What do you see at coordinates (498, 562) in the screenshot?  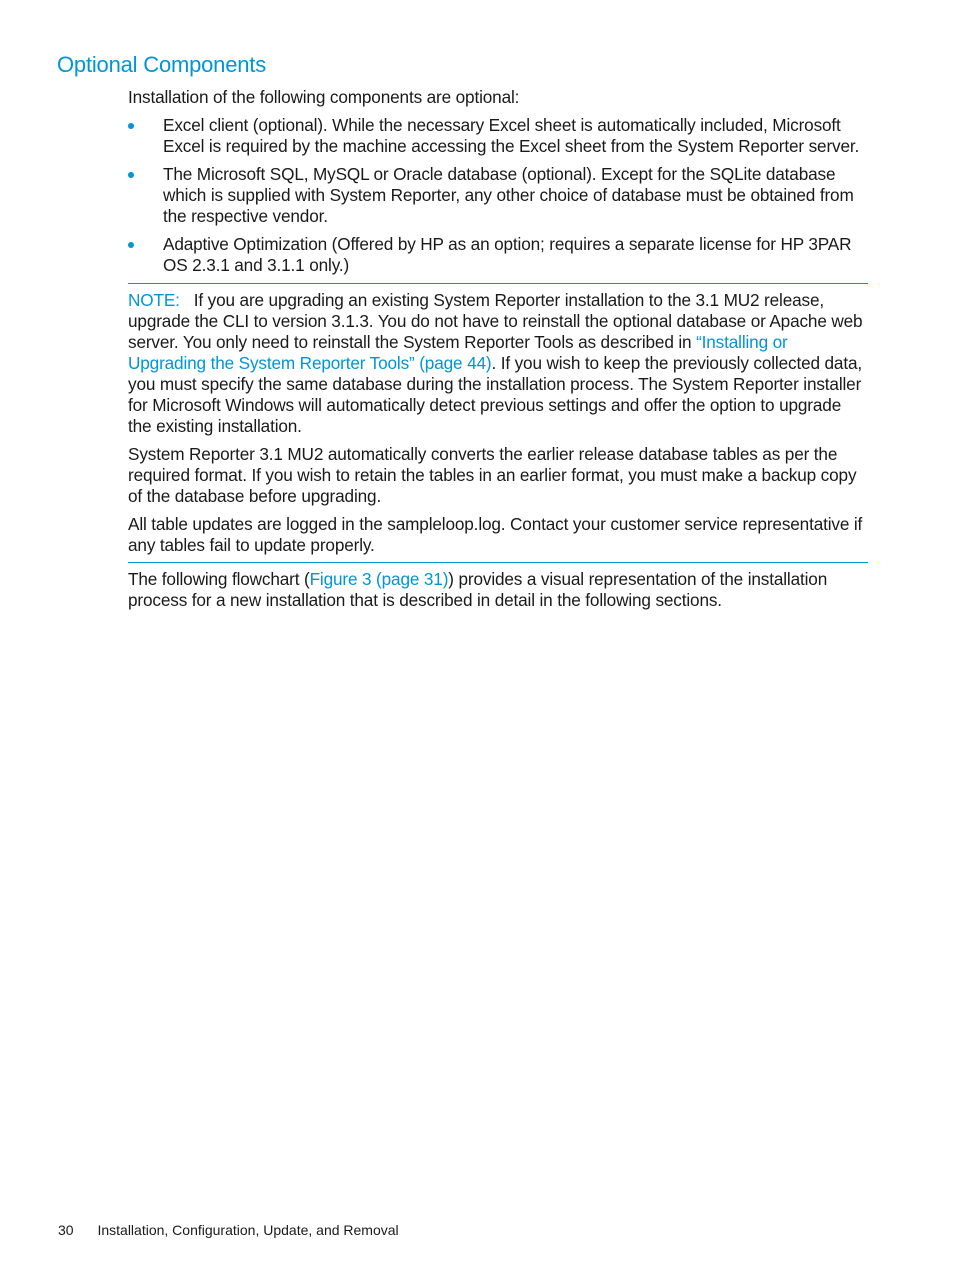 I see `note-bottom-divider` at bounding box center [498, 562].